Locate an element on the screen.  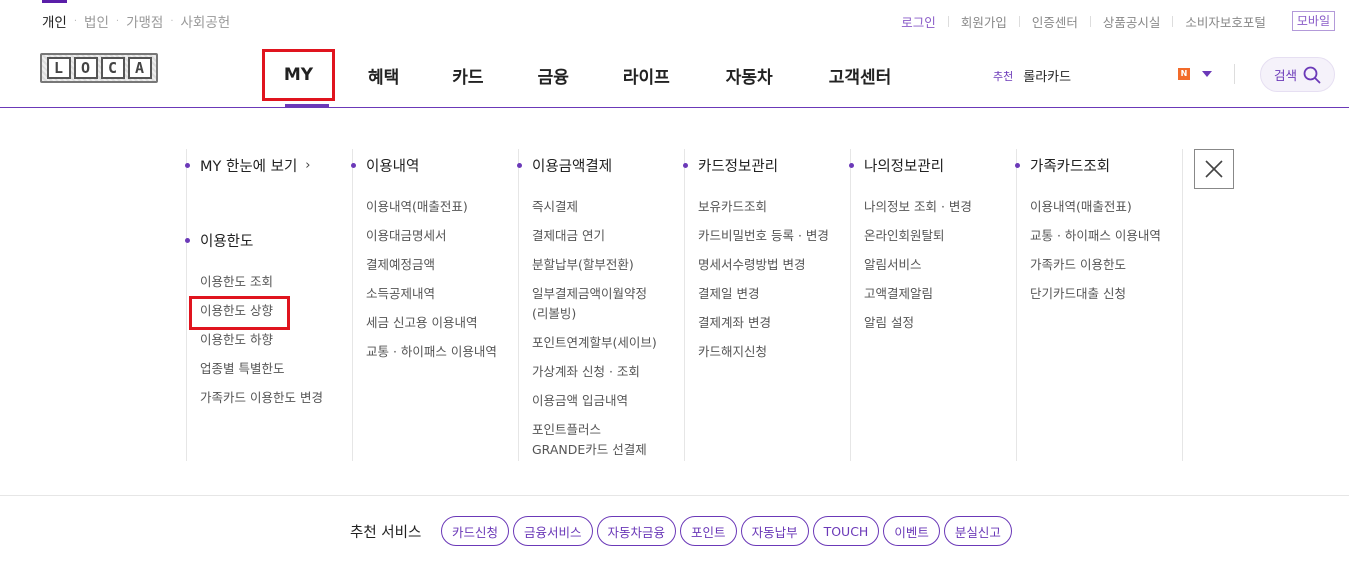
recommend-word: 롤라카드 is located at coordinates (1047, 75).